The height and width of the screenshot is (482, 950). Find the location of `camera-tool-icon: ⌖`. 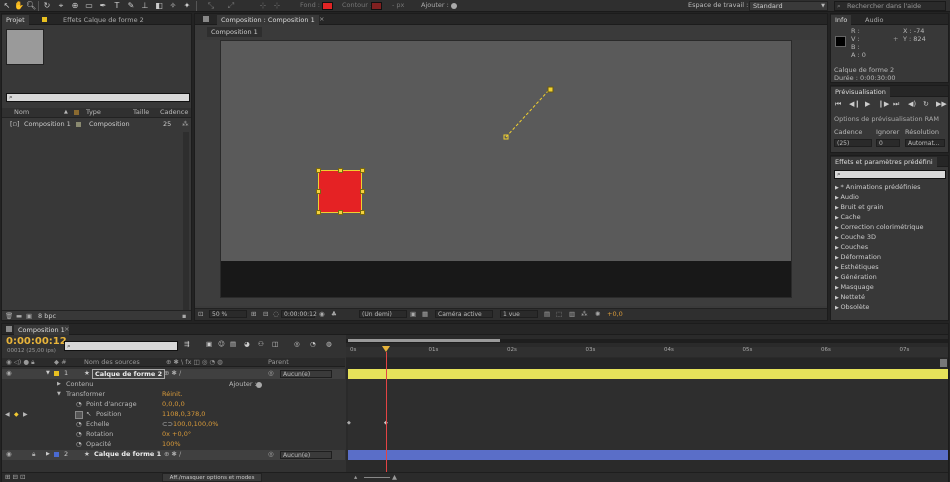

camera-tool-icon: ⌖ is located at coordinates (61, 6).